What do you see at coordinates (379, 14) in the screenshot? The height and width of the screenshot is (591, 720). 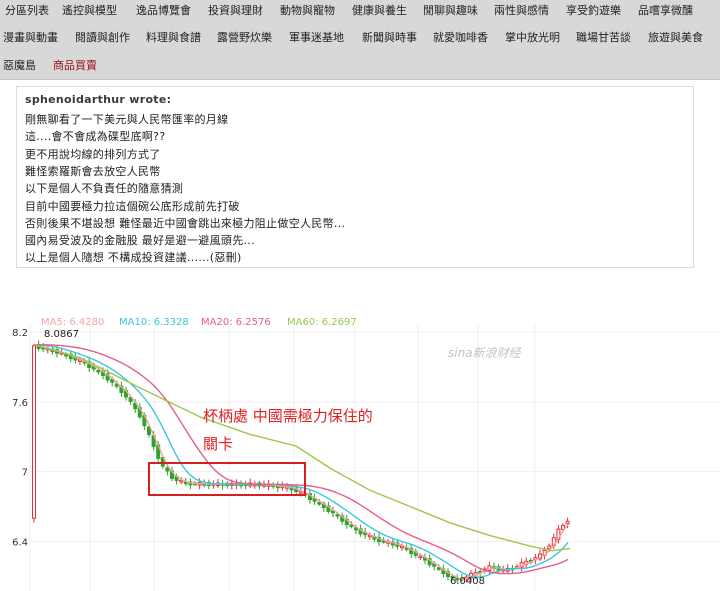 I see `nav-item: 健康與養生` at bounding box center [379, 14].